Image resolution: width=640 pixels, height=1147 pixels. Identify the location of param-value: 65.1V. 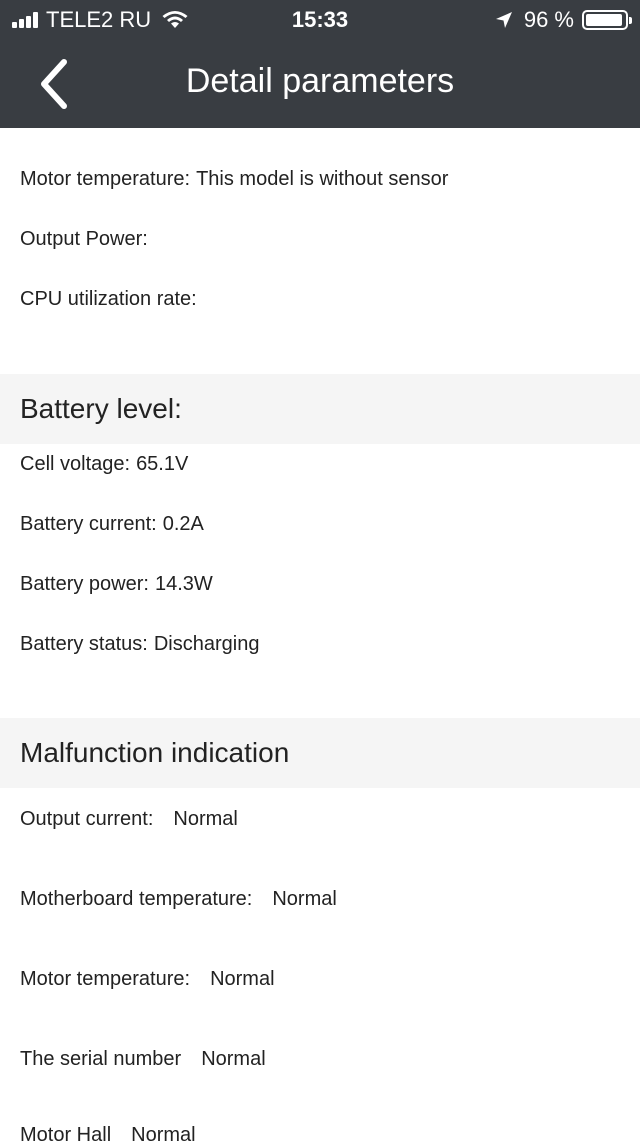
(162, 464).